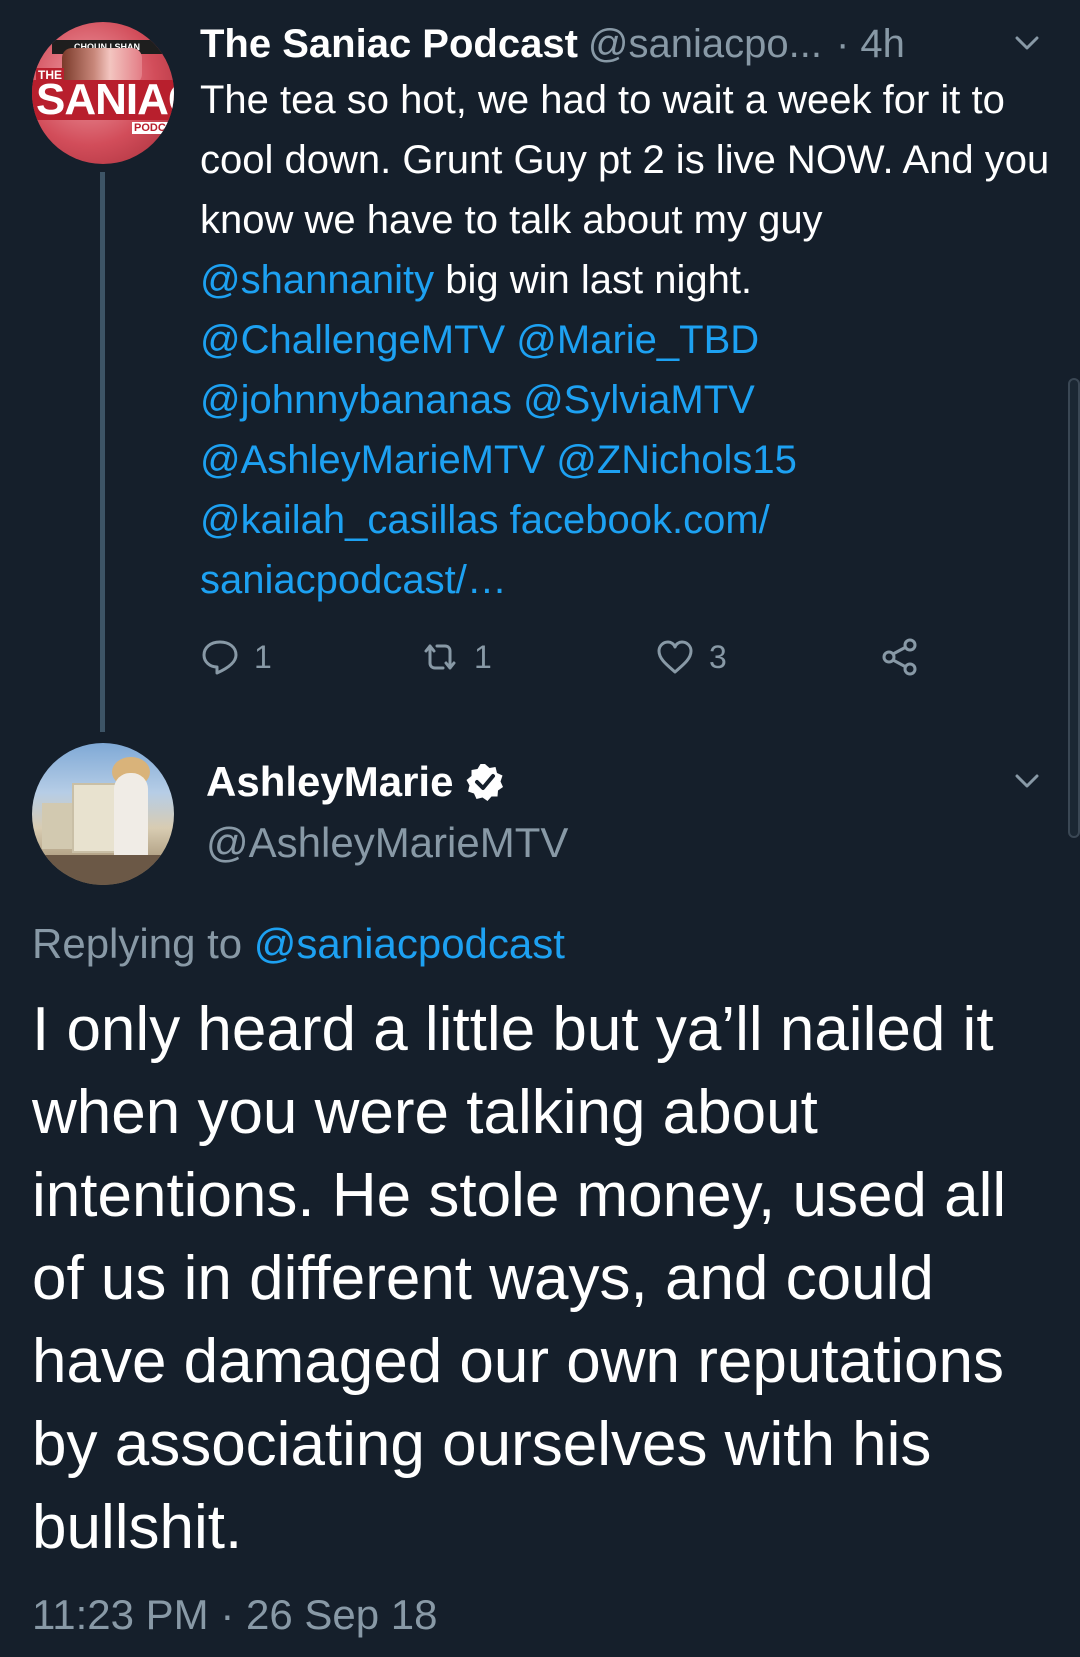 The image size is (1080, 1657). What do you see at coordinates (593, 280) in the screenshot?
I see `parent-text-part2: big win last night.` at bounding box center [593, 280].